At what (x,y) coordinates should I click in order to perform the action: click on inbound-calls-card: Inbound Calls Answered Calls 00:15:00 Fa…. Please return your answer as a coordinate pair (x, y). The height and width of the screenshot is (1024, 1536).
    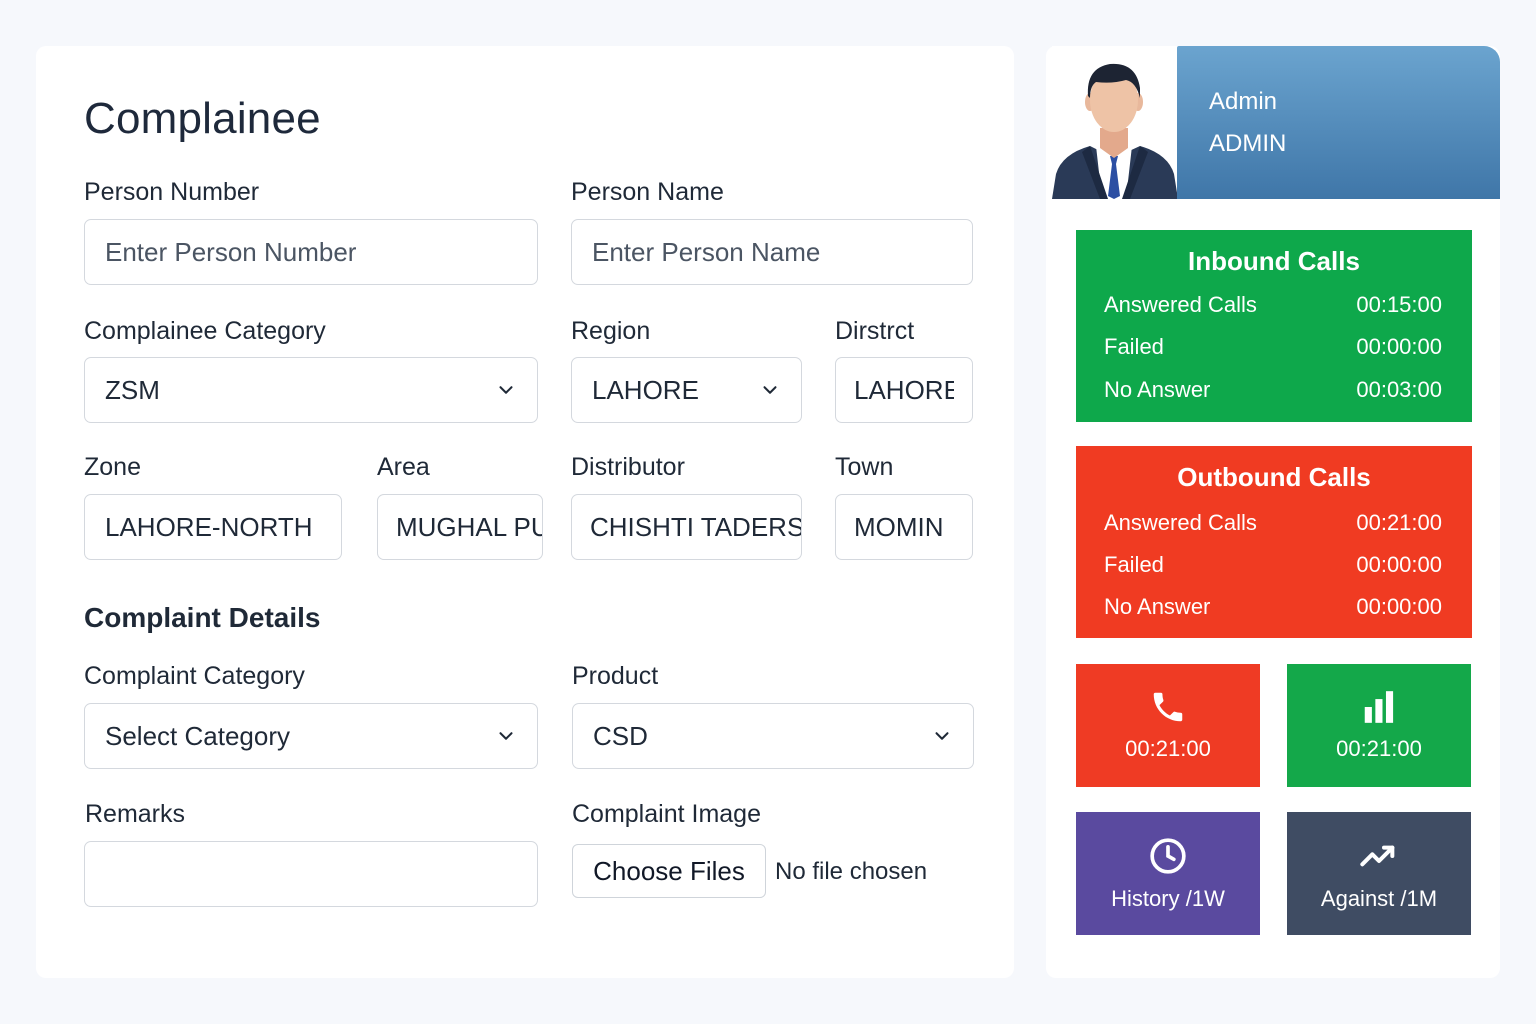
    Looking at the image, I should click on (1274, 326).